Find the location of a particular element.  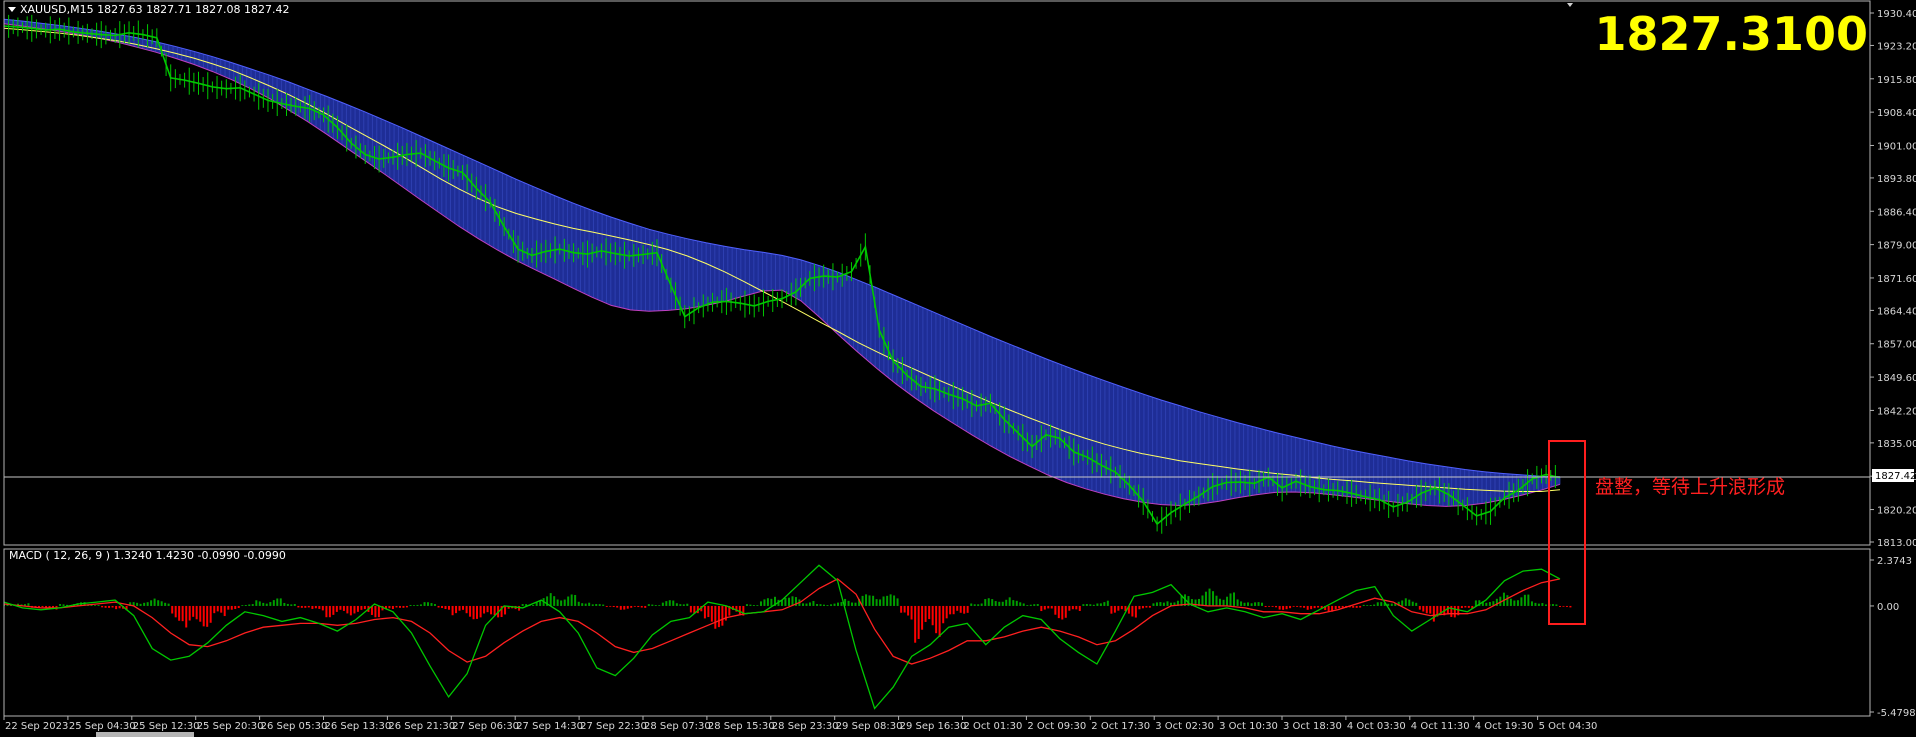

time-tick-label: 28 Sep 07:30 is located at coordinates (677, 726).